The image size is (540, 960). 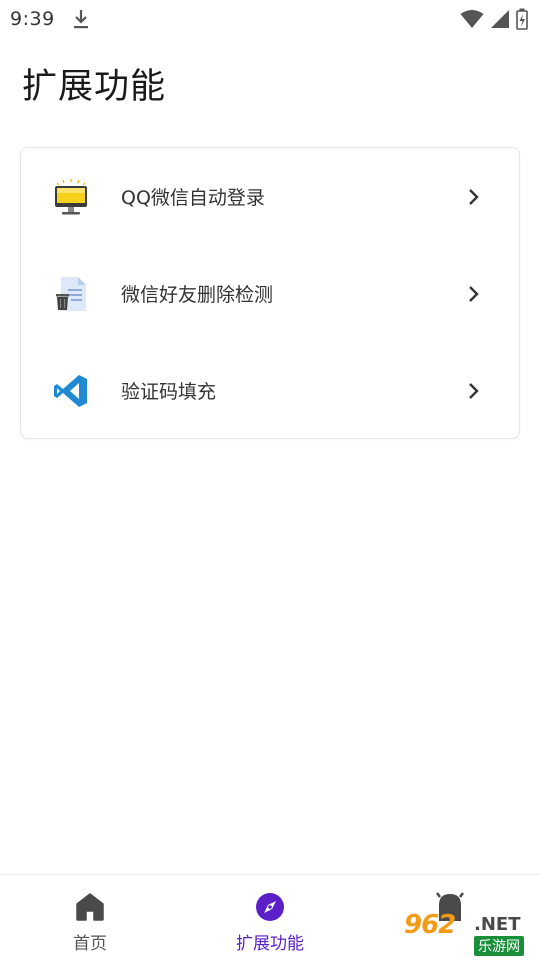 I want to click on nav-item-home: 首页, so click(x=90, y=917).